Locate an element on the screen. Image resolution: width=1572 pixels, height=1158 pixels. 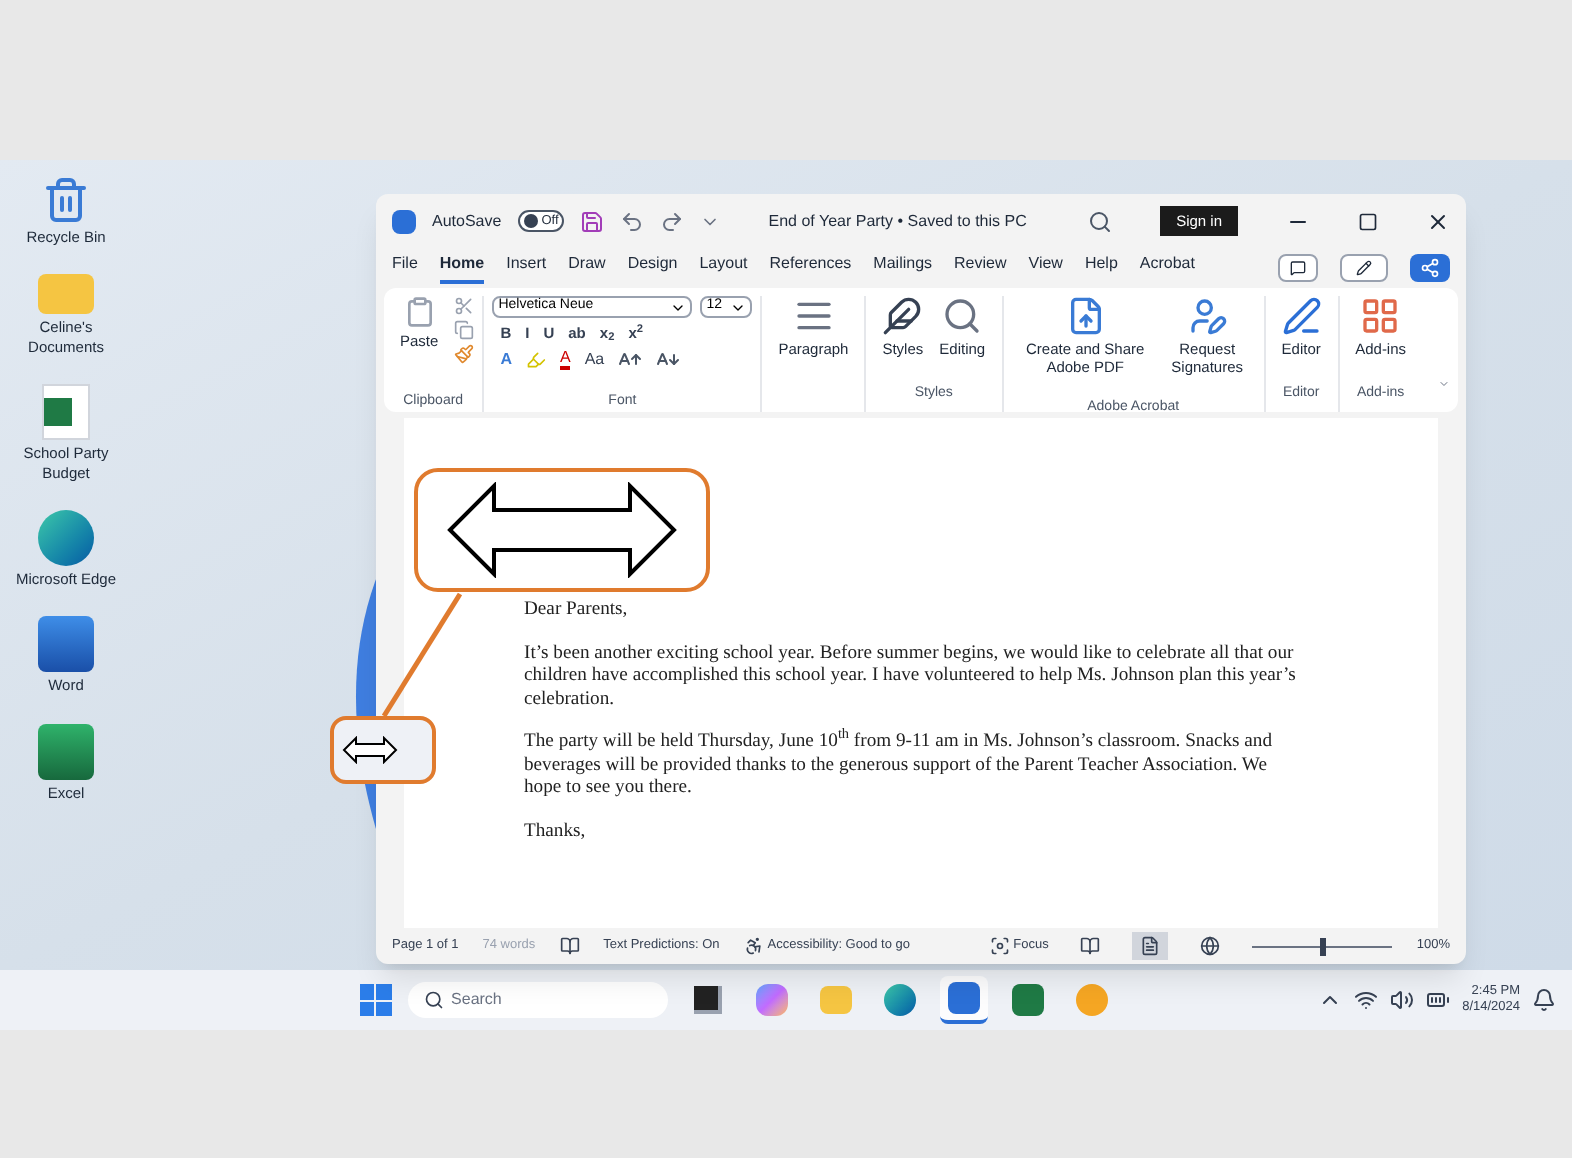
document-paragraph: The party will be held Thursday, June 10$^{th}$ from 9-11 am in Ms. Johnson’s classroom. Snacks and beverages will be provided thanks to the generous support of the Parent Teacher Association. We hope to see you there. is located at coordinates (899, 764).